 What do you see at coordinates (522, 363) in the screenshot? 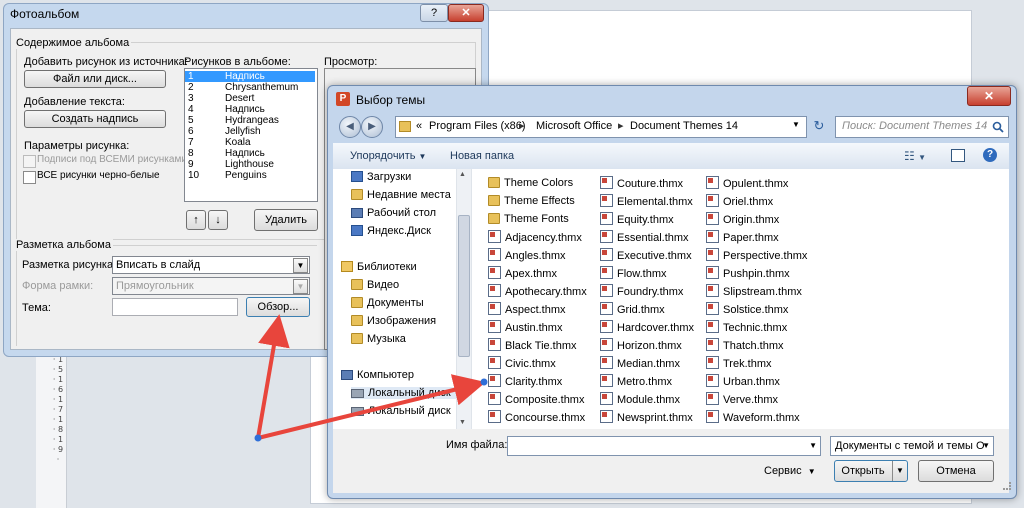
I see `file-item: Civic.thmx` at bounding box center [522, 363].